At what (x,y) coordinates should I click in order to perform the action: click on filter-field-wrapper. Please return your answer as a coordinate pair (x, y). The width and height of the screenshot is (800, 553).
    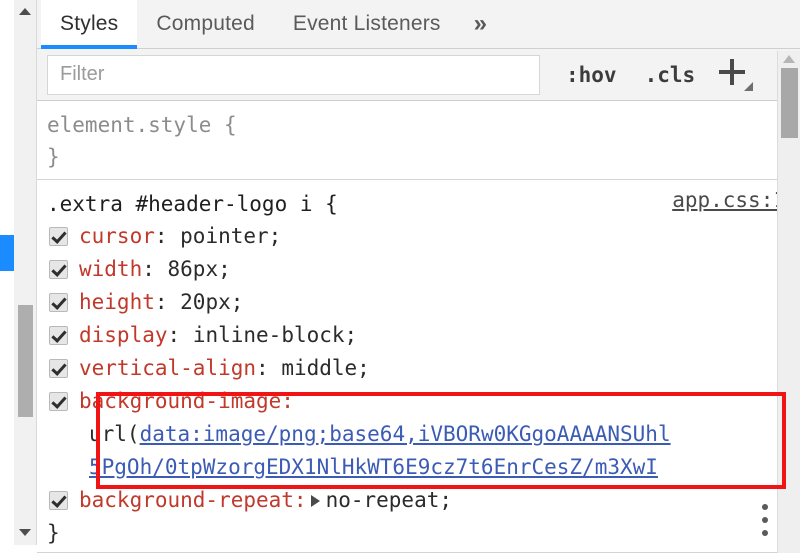
    Looking at the image, I should click on (293, 74).